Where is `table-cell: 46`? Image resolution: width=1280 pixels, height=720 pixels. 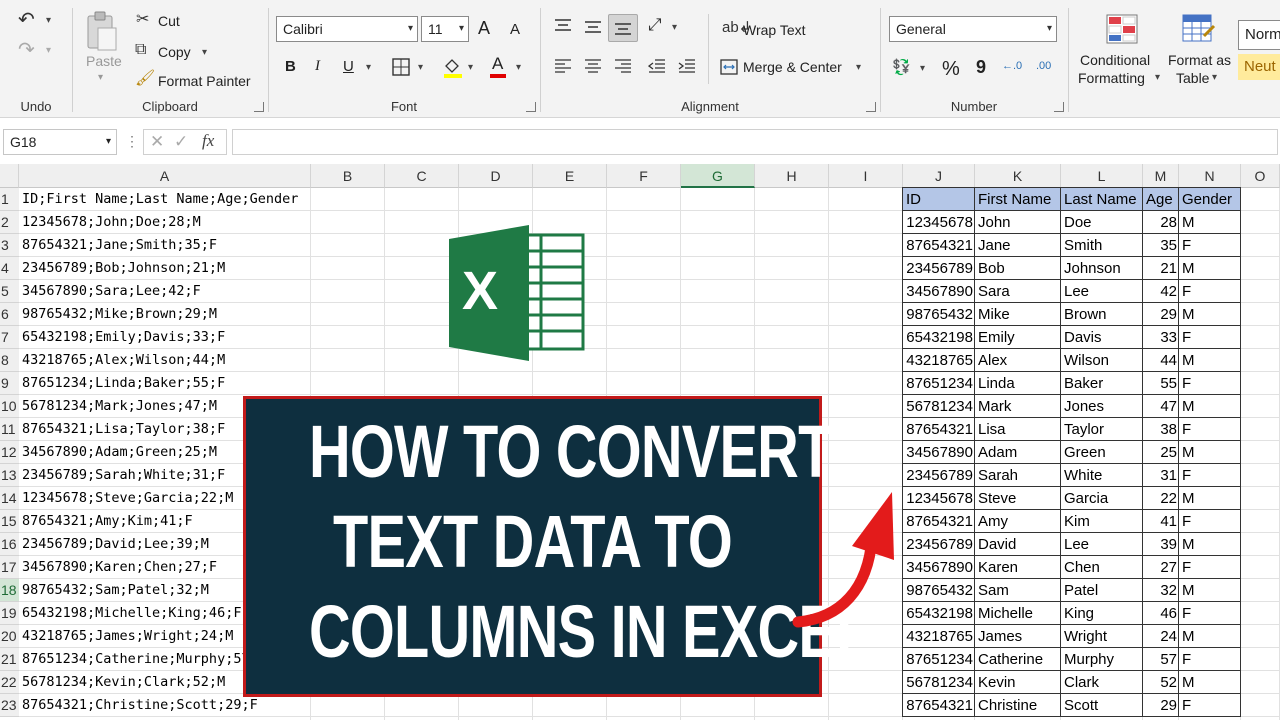
table-cell: 46 is located at coordinates (1161, 613).